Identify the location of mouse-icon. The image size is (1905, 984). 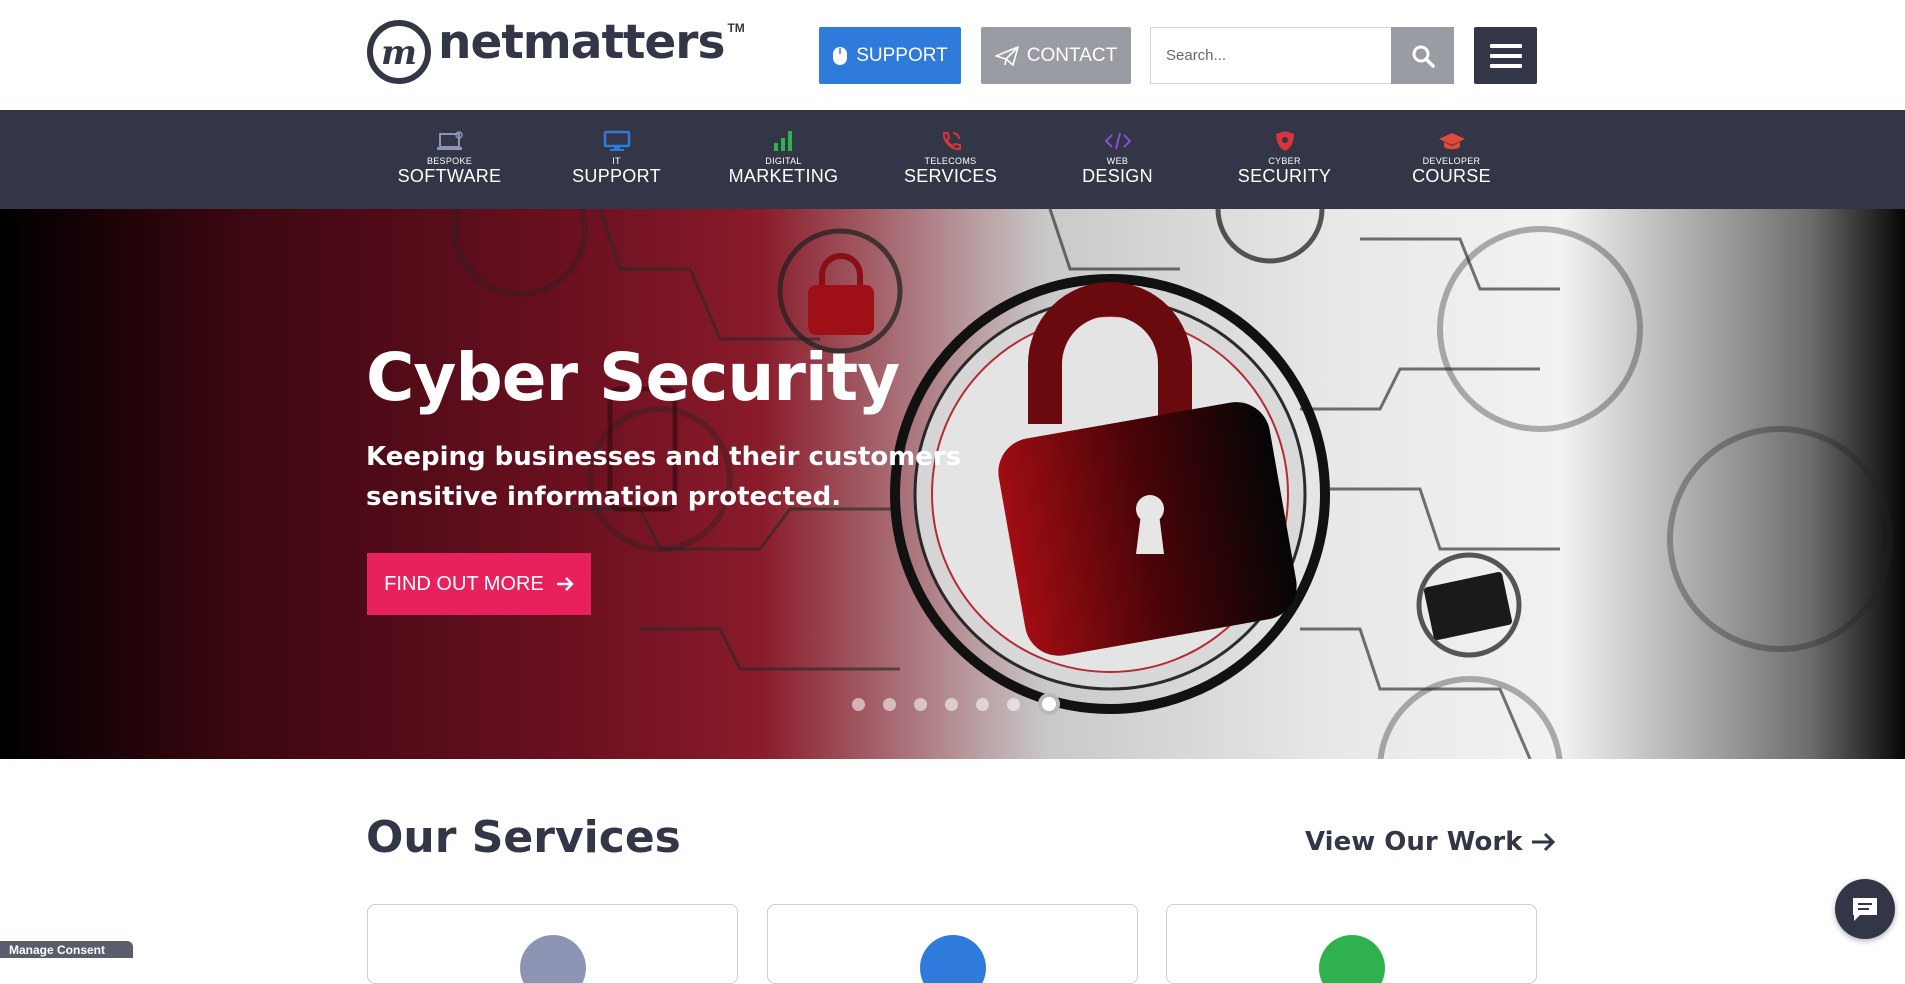
(840, 55).